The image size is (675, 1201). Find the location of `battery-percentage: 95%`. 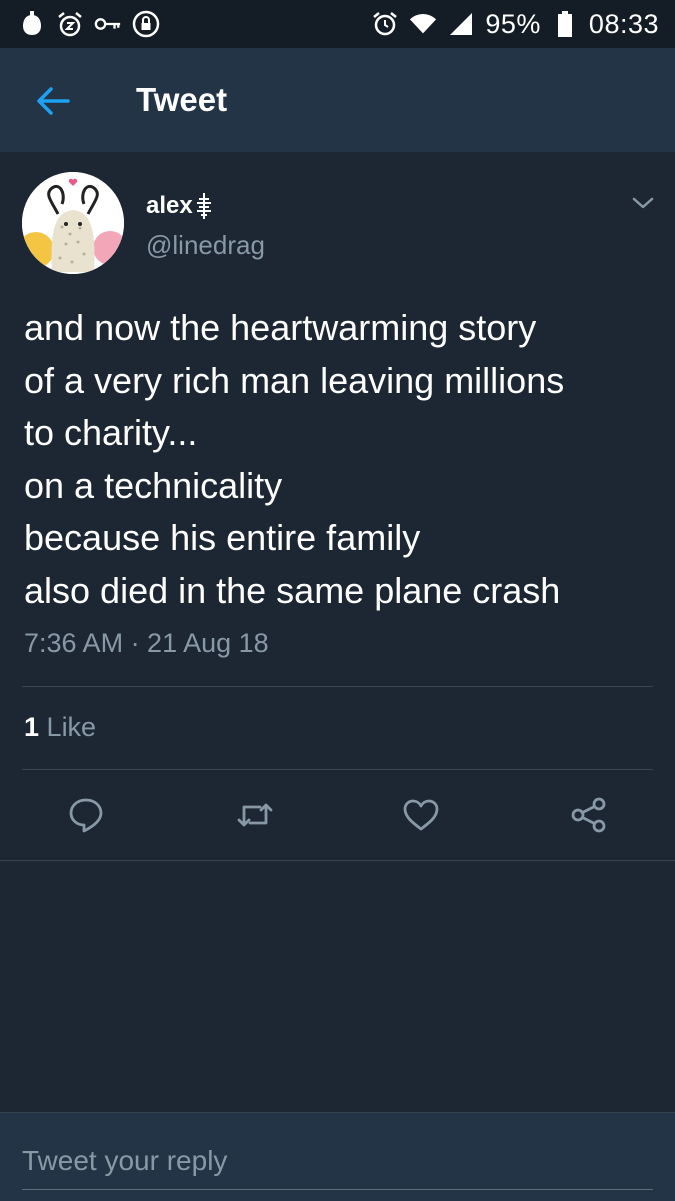

battery-percentage: 95% is located at coordinates (513, 23).